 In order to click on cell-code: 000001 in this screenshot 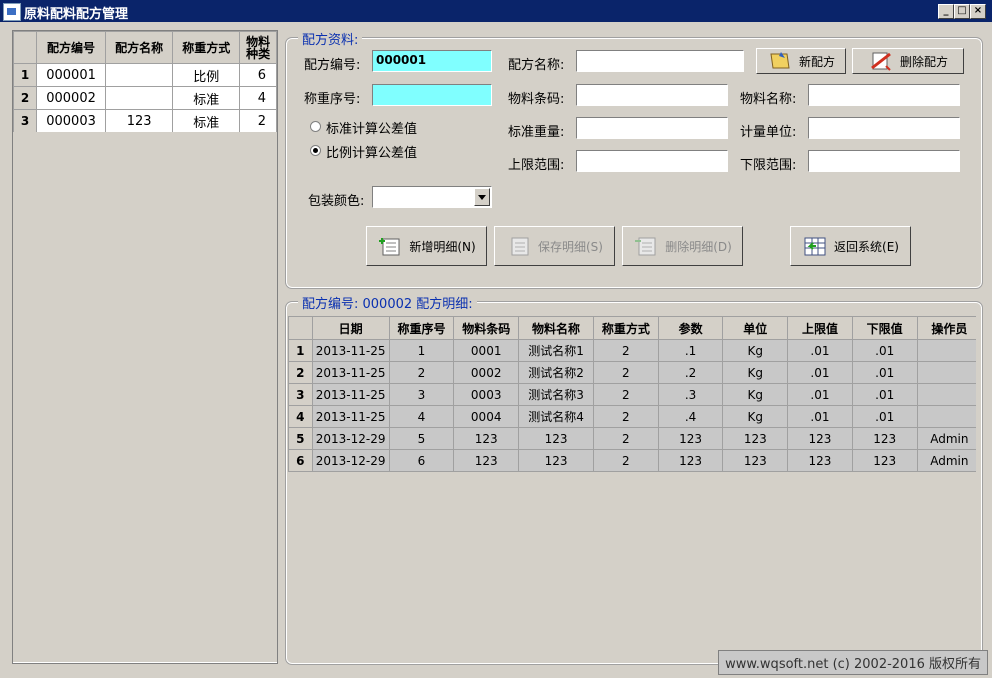, I will do `click(71, 75)`.